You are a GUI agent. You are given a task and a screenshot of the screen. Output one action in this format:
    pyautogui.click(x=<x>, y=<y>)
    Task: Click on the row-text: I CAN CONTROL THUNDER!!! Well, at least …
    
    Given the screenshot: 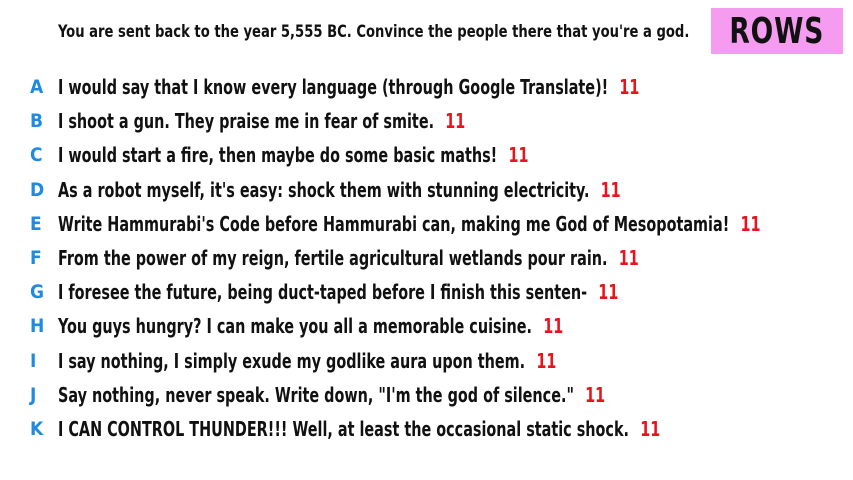 What is the action you would take?
    pyautogui.click(x=343, y=428)
    